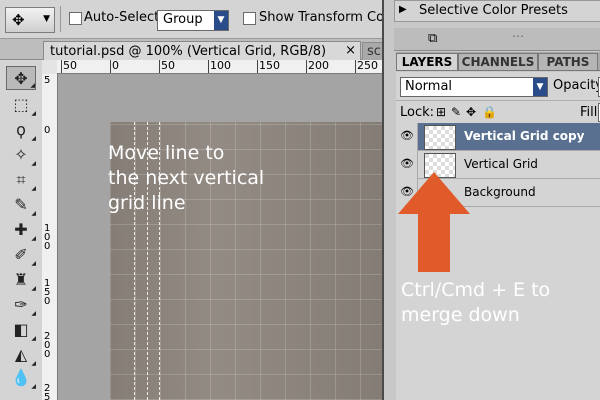 The width and height of the screenshot is (600, 400). Describe the element at coordinates (47, 292) in the screenshot. I see `ruler-label: 1 5 0` at that location.